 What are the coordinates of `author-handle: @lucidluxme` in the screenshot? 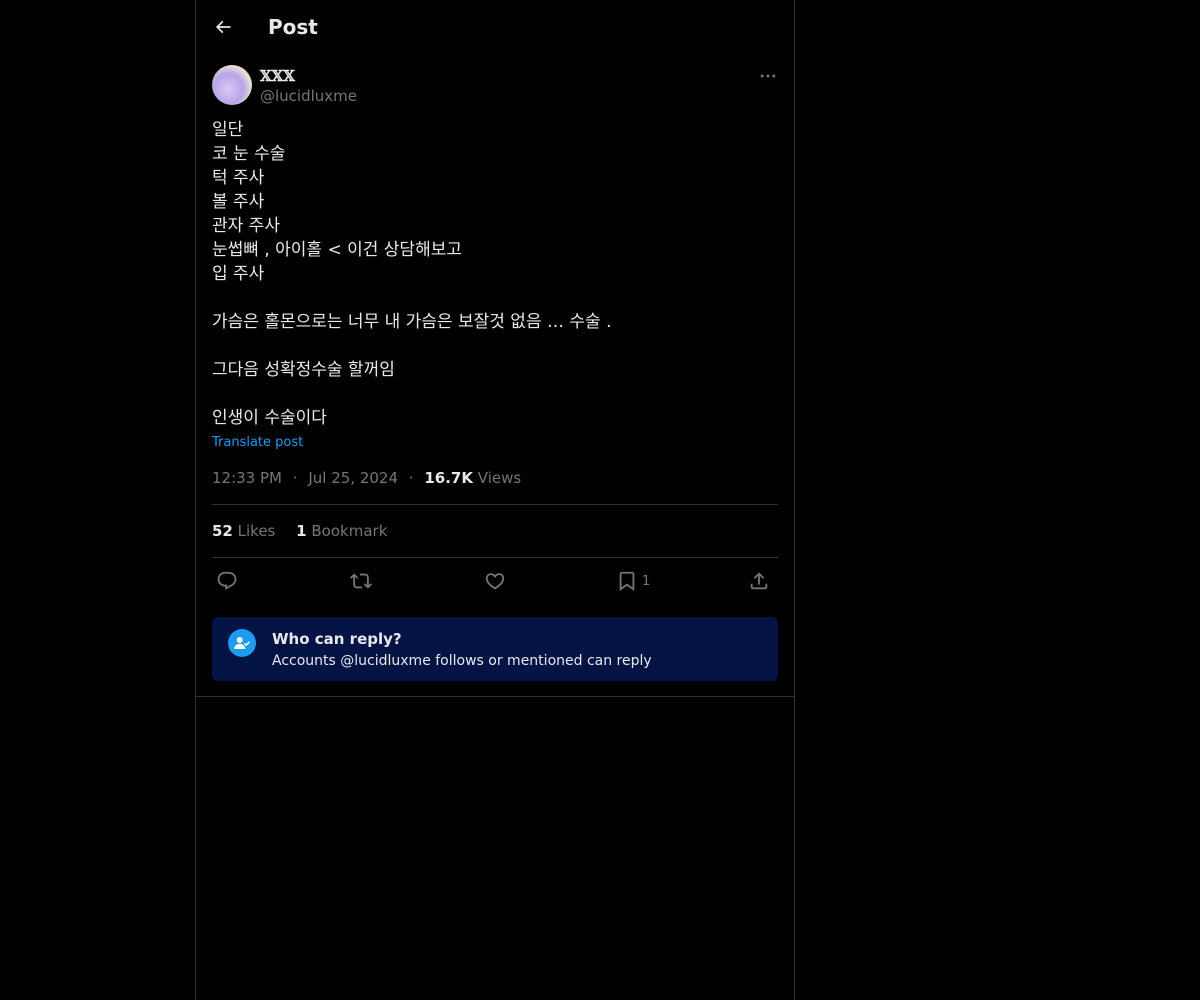 It's located at (308, 96).